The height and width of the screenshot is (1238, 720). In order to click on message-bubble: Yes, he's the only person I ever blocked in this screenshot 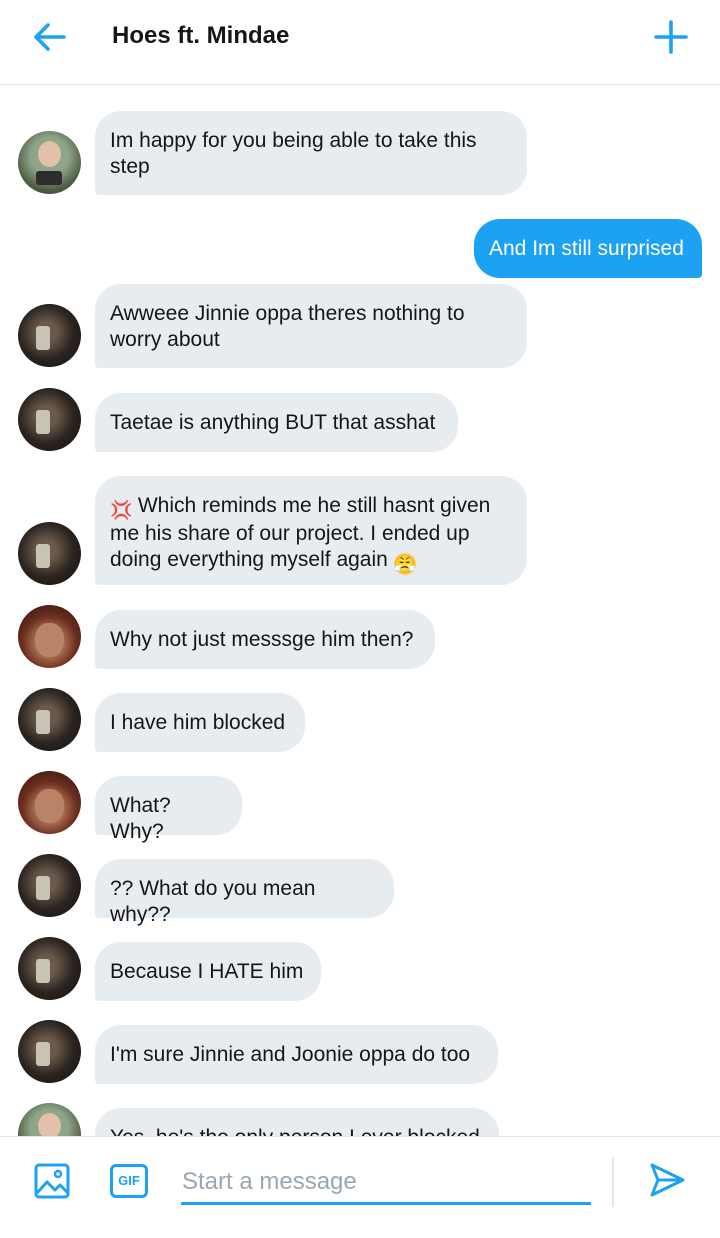, I will do `click(297, 1122)`.